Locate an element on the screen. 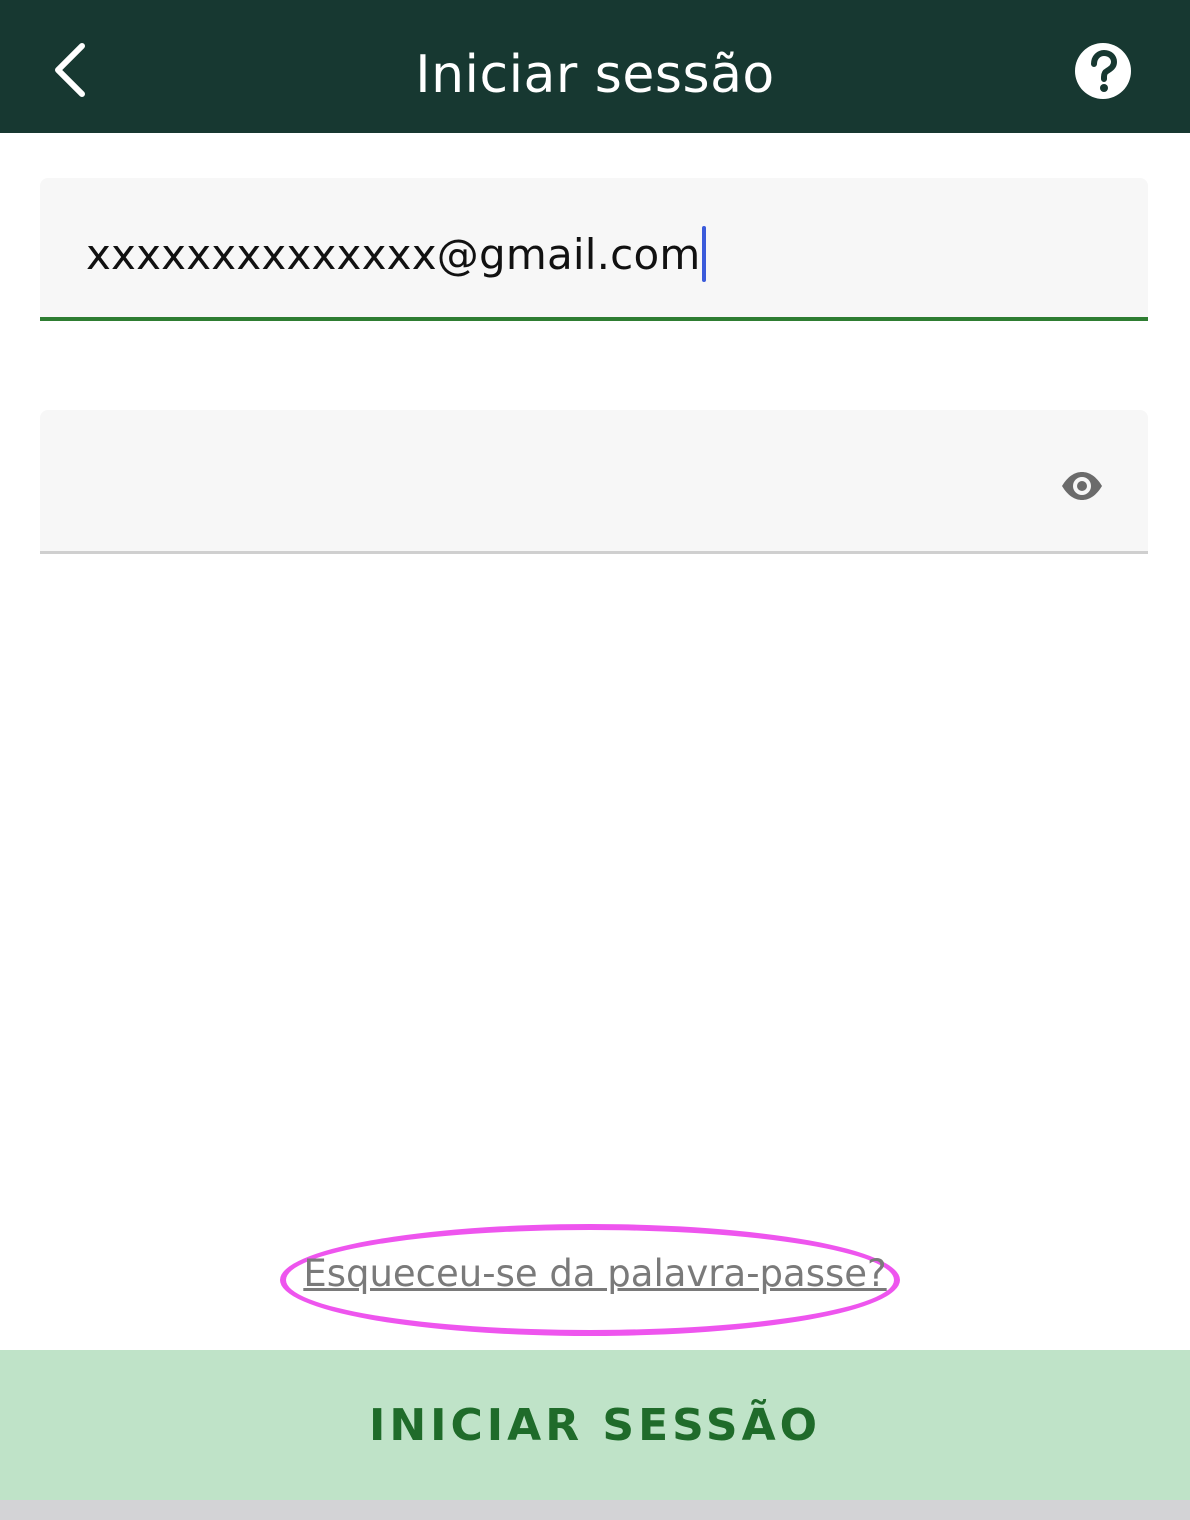 This screenshot has width=1190, height=1520. text-caret is located at coordinates (704, 254).